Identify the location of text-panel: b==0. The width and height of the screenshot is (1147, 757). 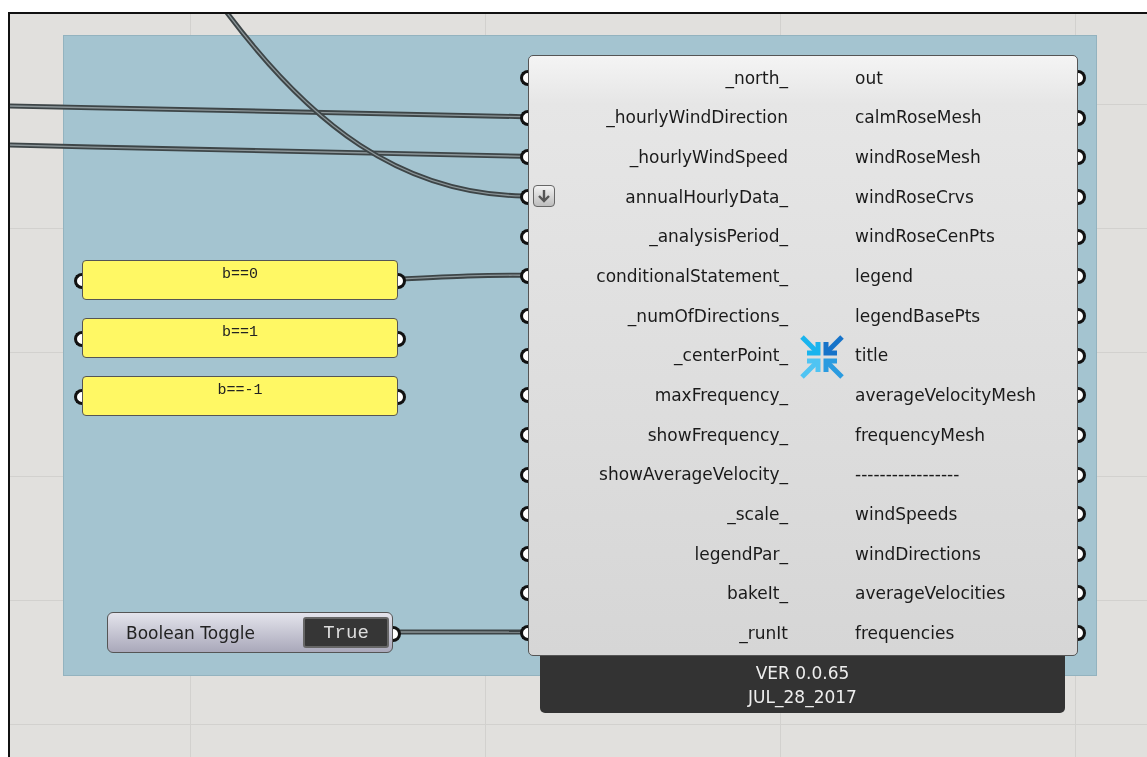
(240, 280).